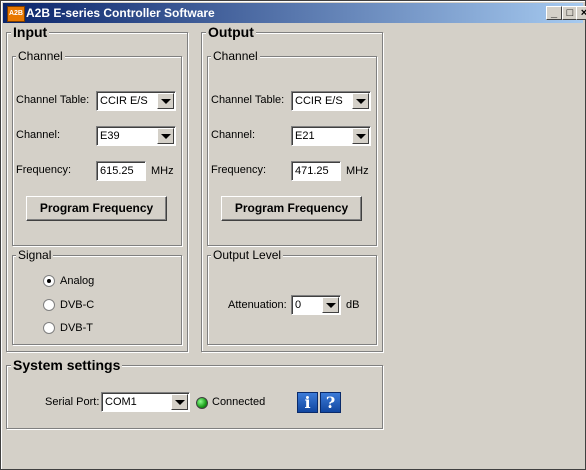  What do you see at coordinates (357, 171) in the screenshot?
I see `output-frequency-unit: MHz` at bounding box center [357, 171].